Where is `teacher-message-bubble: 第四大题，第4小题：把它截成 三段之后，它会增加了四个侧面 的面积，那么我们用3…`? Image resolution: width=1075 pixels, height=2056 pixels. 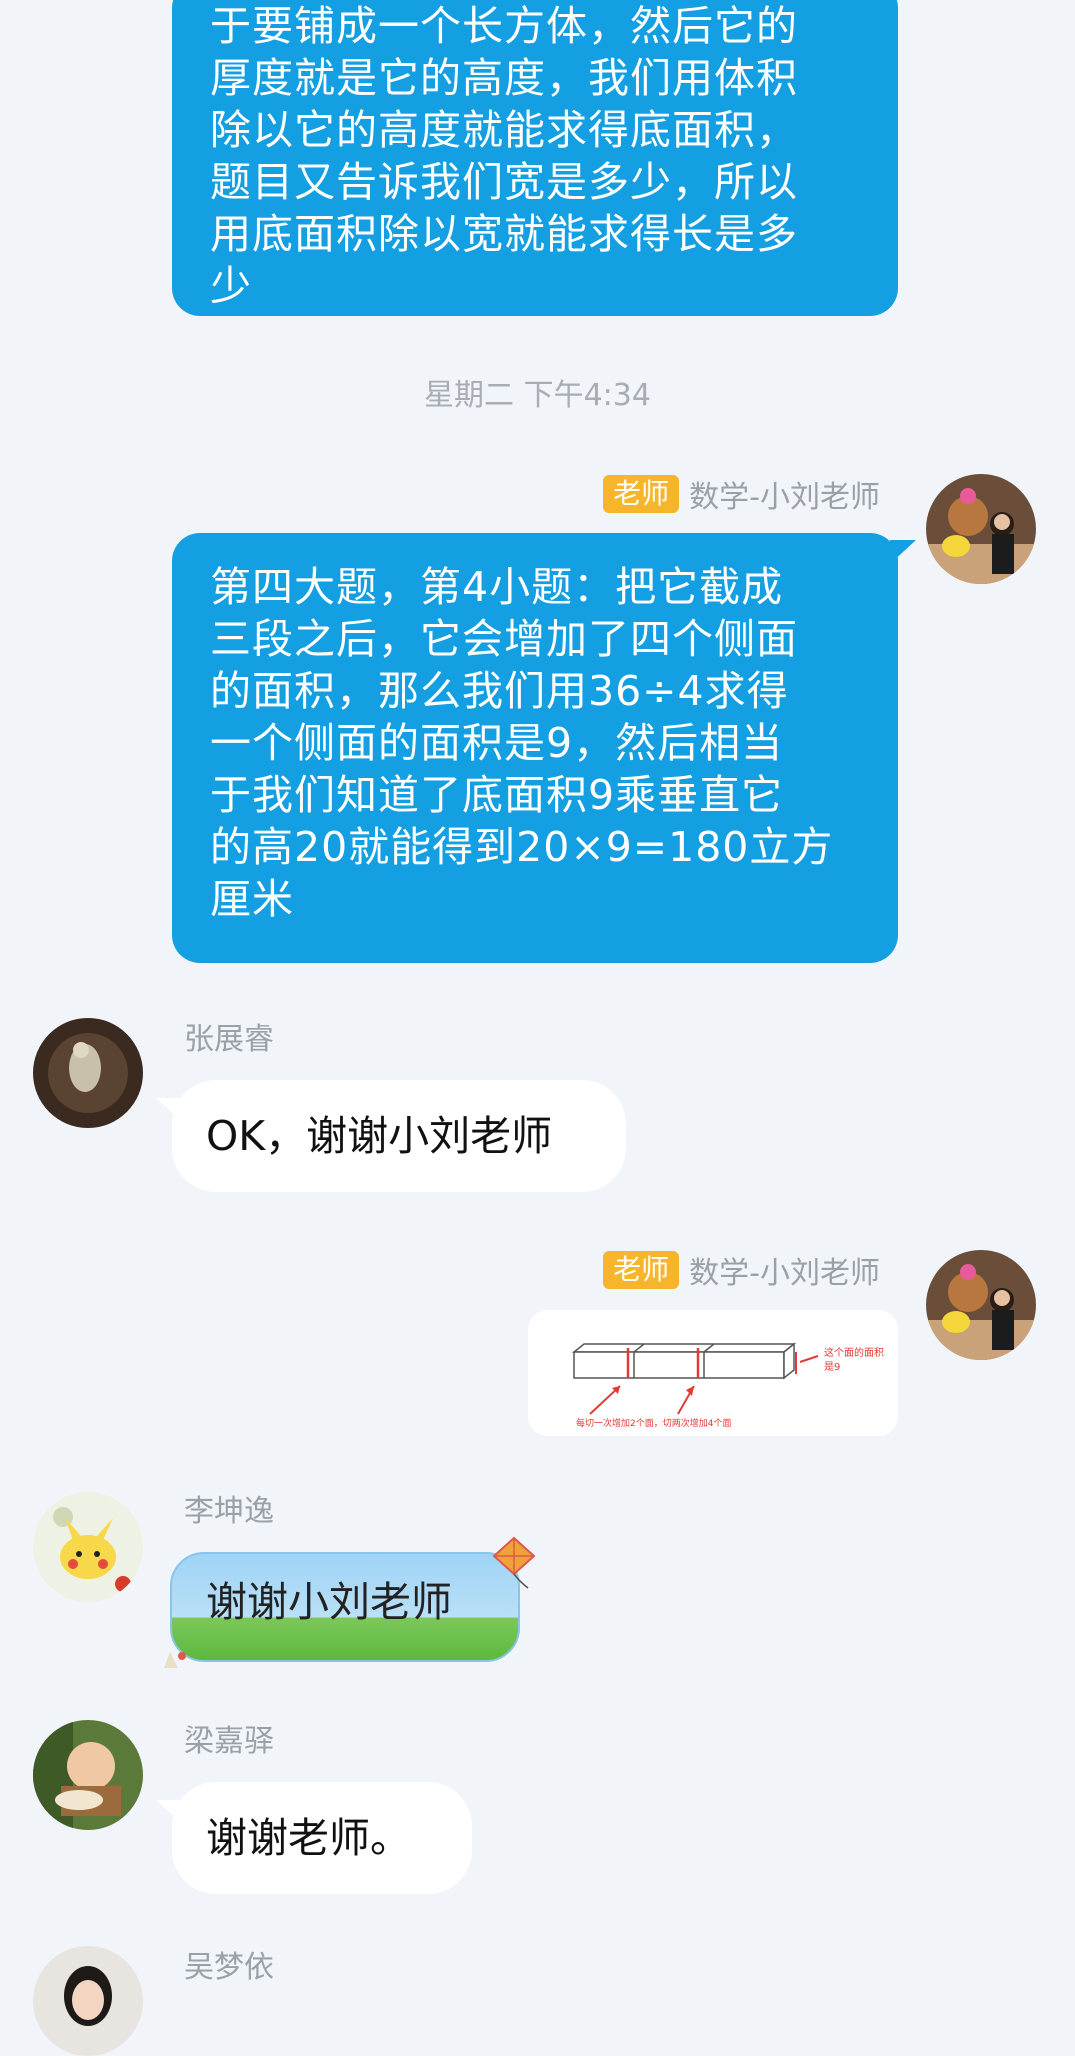
teacher-message-bubble: 第四大题，第4小题：把它截成 三段之后，它会增加了四个侧面 的面积，那么我们用3… is located at coordinates (535, 748).